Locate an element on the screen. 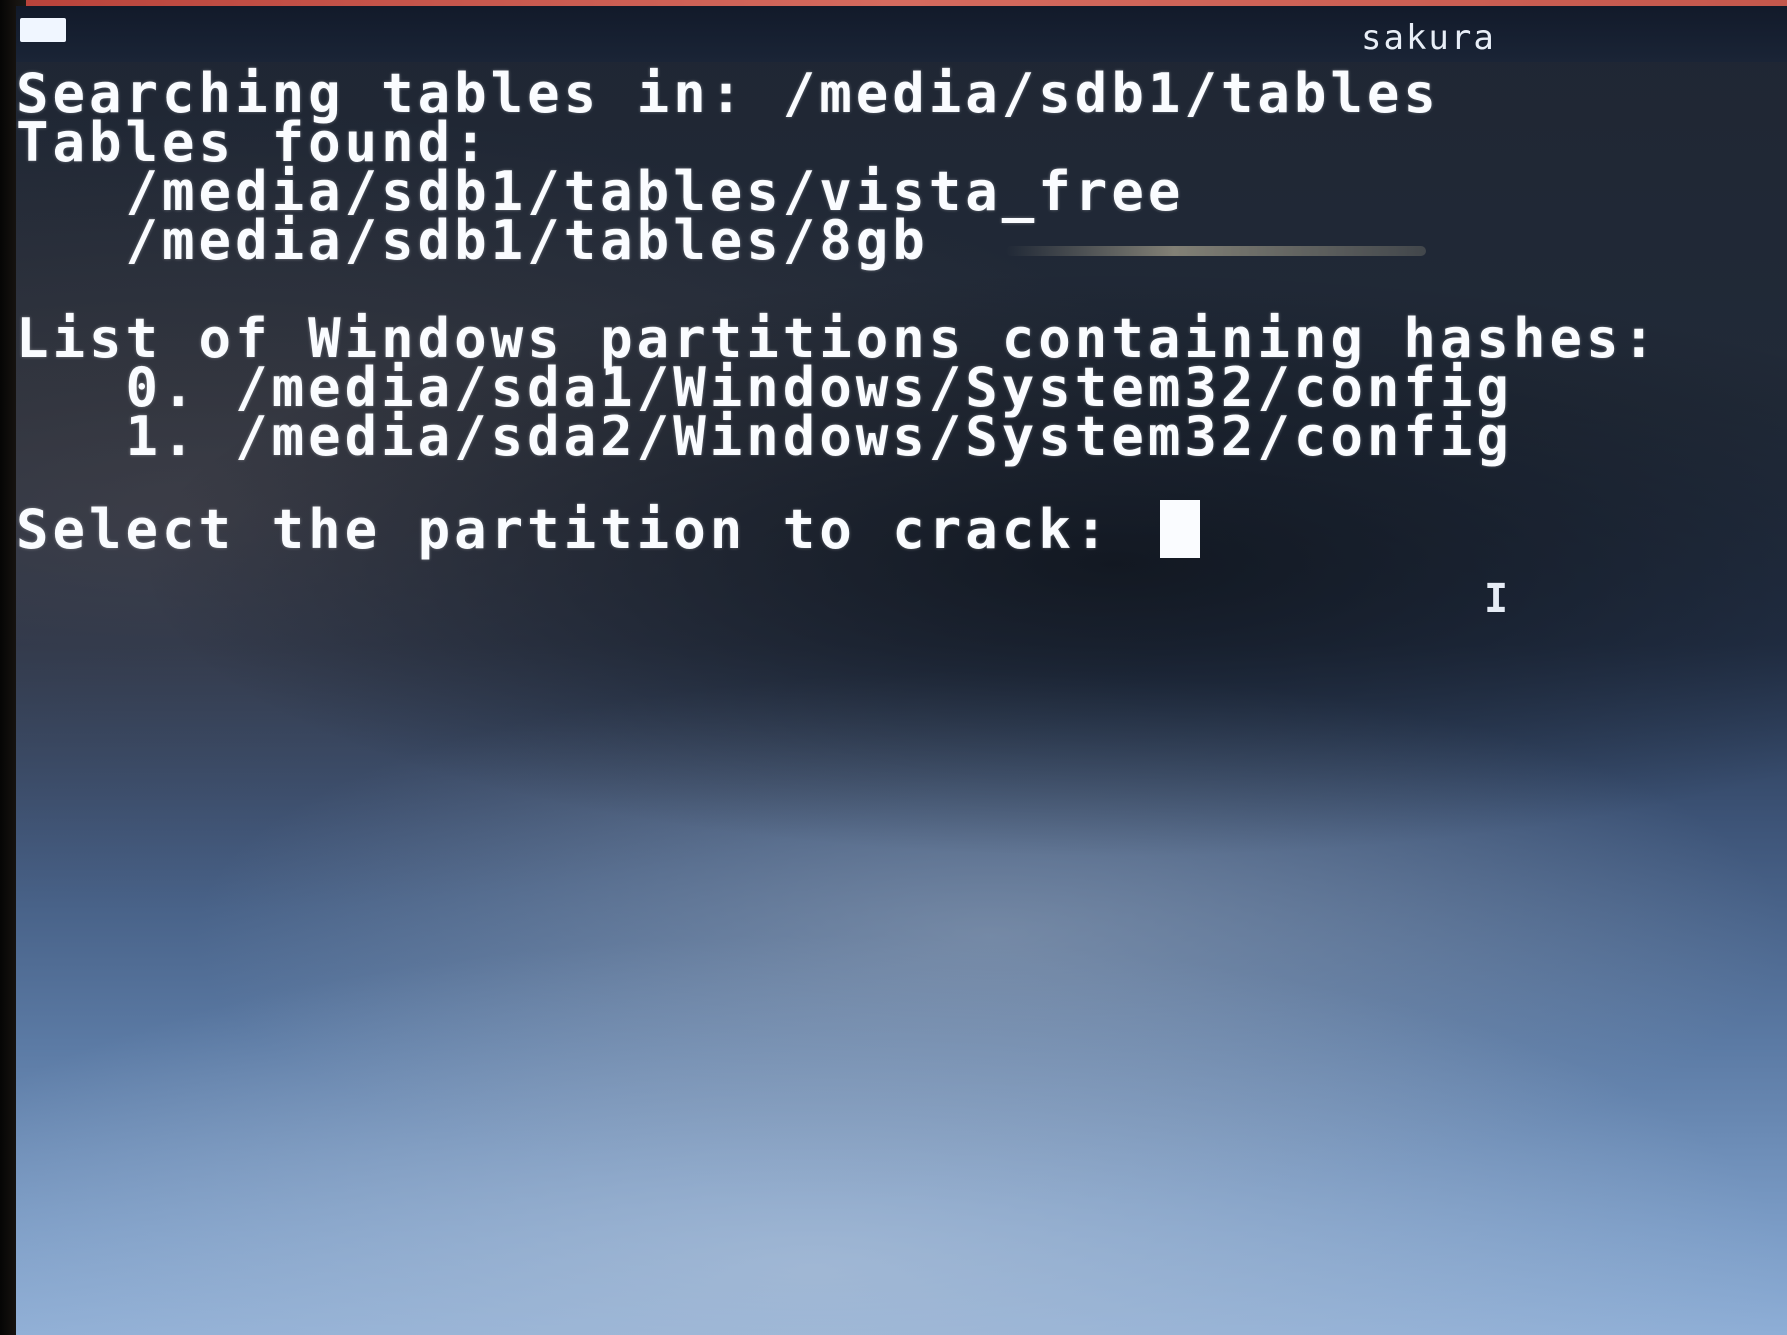  terminal-line: /media/sdb1/tables/8gb is located at coordinates (472, 240).